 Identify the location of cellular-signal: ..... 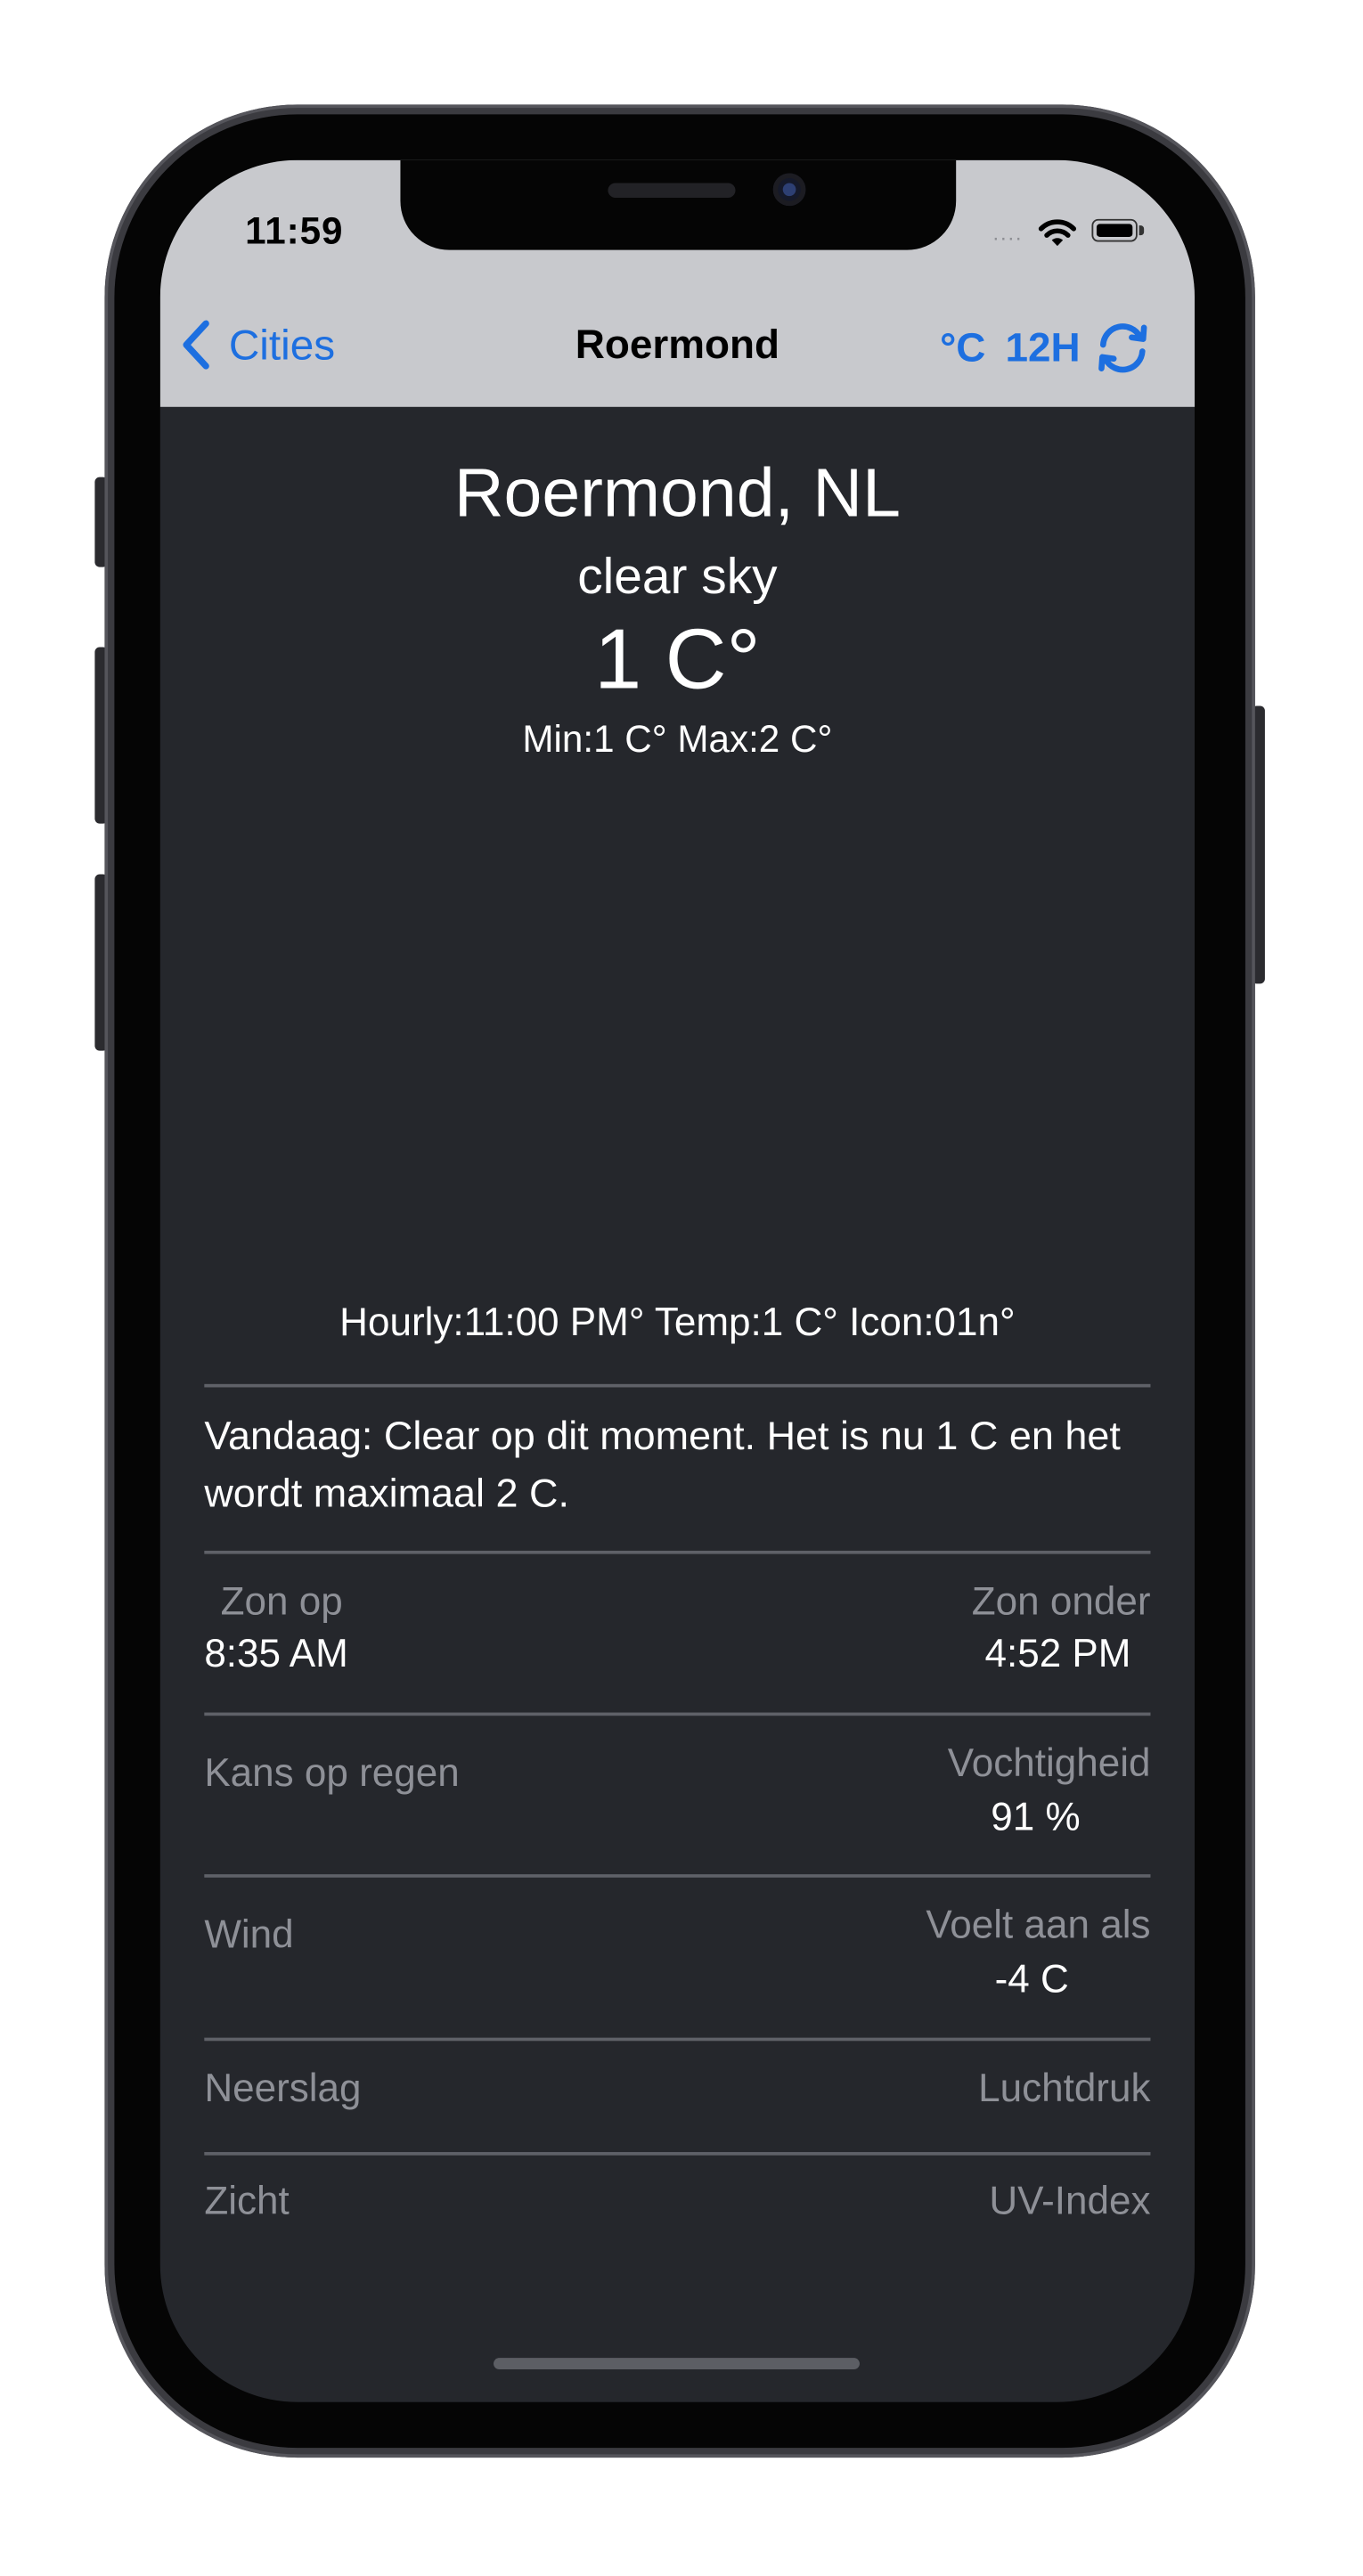
(1008, 232).